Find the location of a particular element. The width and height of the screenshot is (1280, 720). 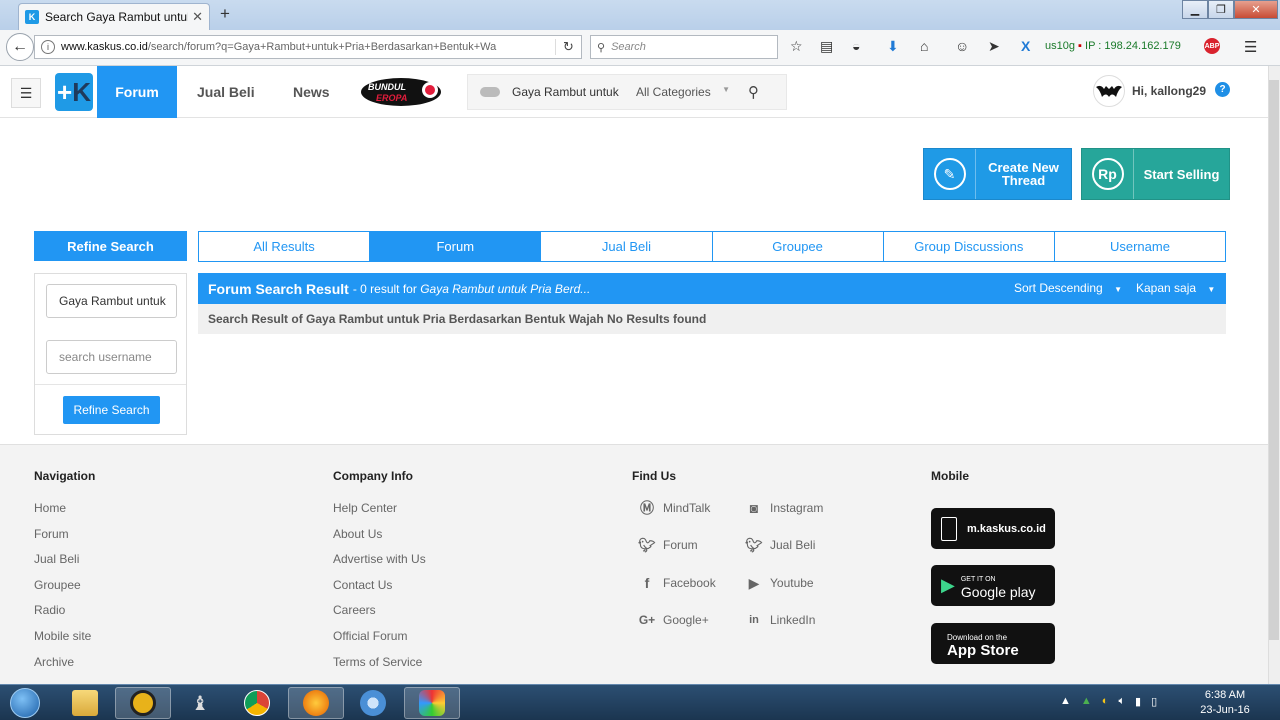

google-play-badge: ▶ GET IT ON Google play is located at coordinates (993, 585).